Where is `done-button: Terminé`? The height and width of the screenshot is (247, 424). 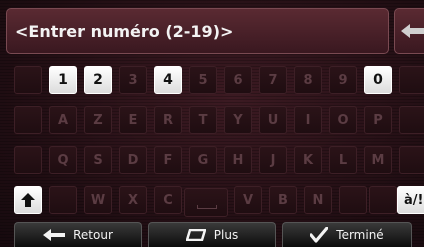 done-button: Terminé is located at coordinates (347, 234).